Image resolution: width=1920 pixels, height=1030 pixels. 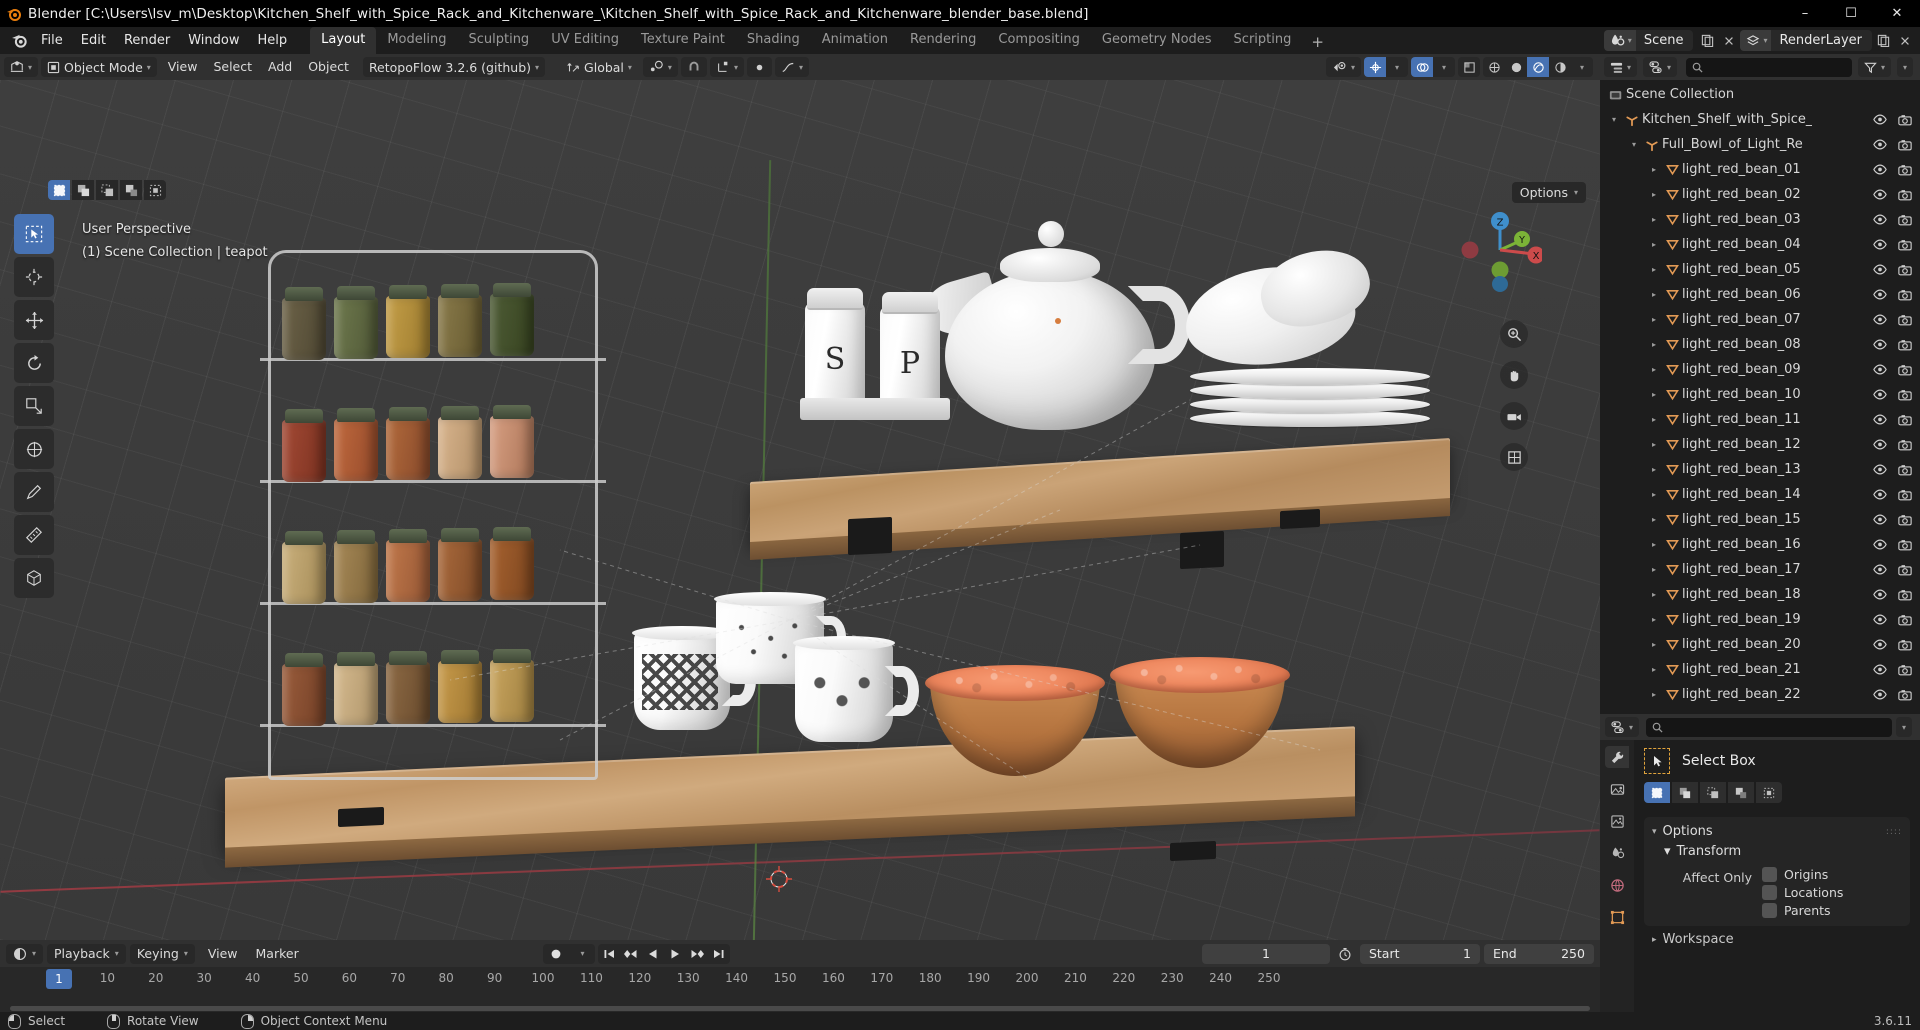 What do you see at coordinates (34, 406) in the screenshot?
I see `scale-tool` at bounding box center [34, 406].